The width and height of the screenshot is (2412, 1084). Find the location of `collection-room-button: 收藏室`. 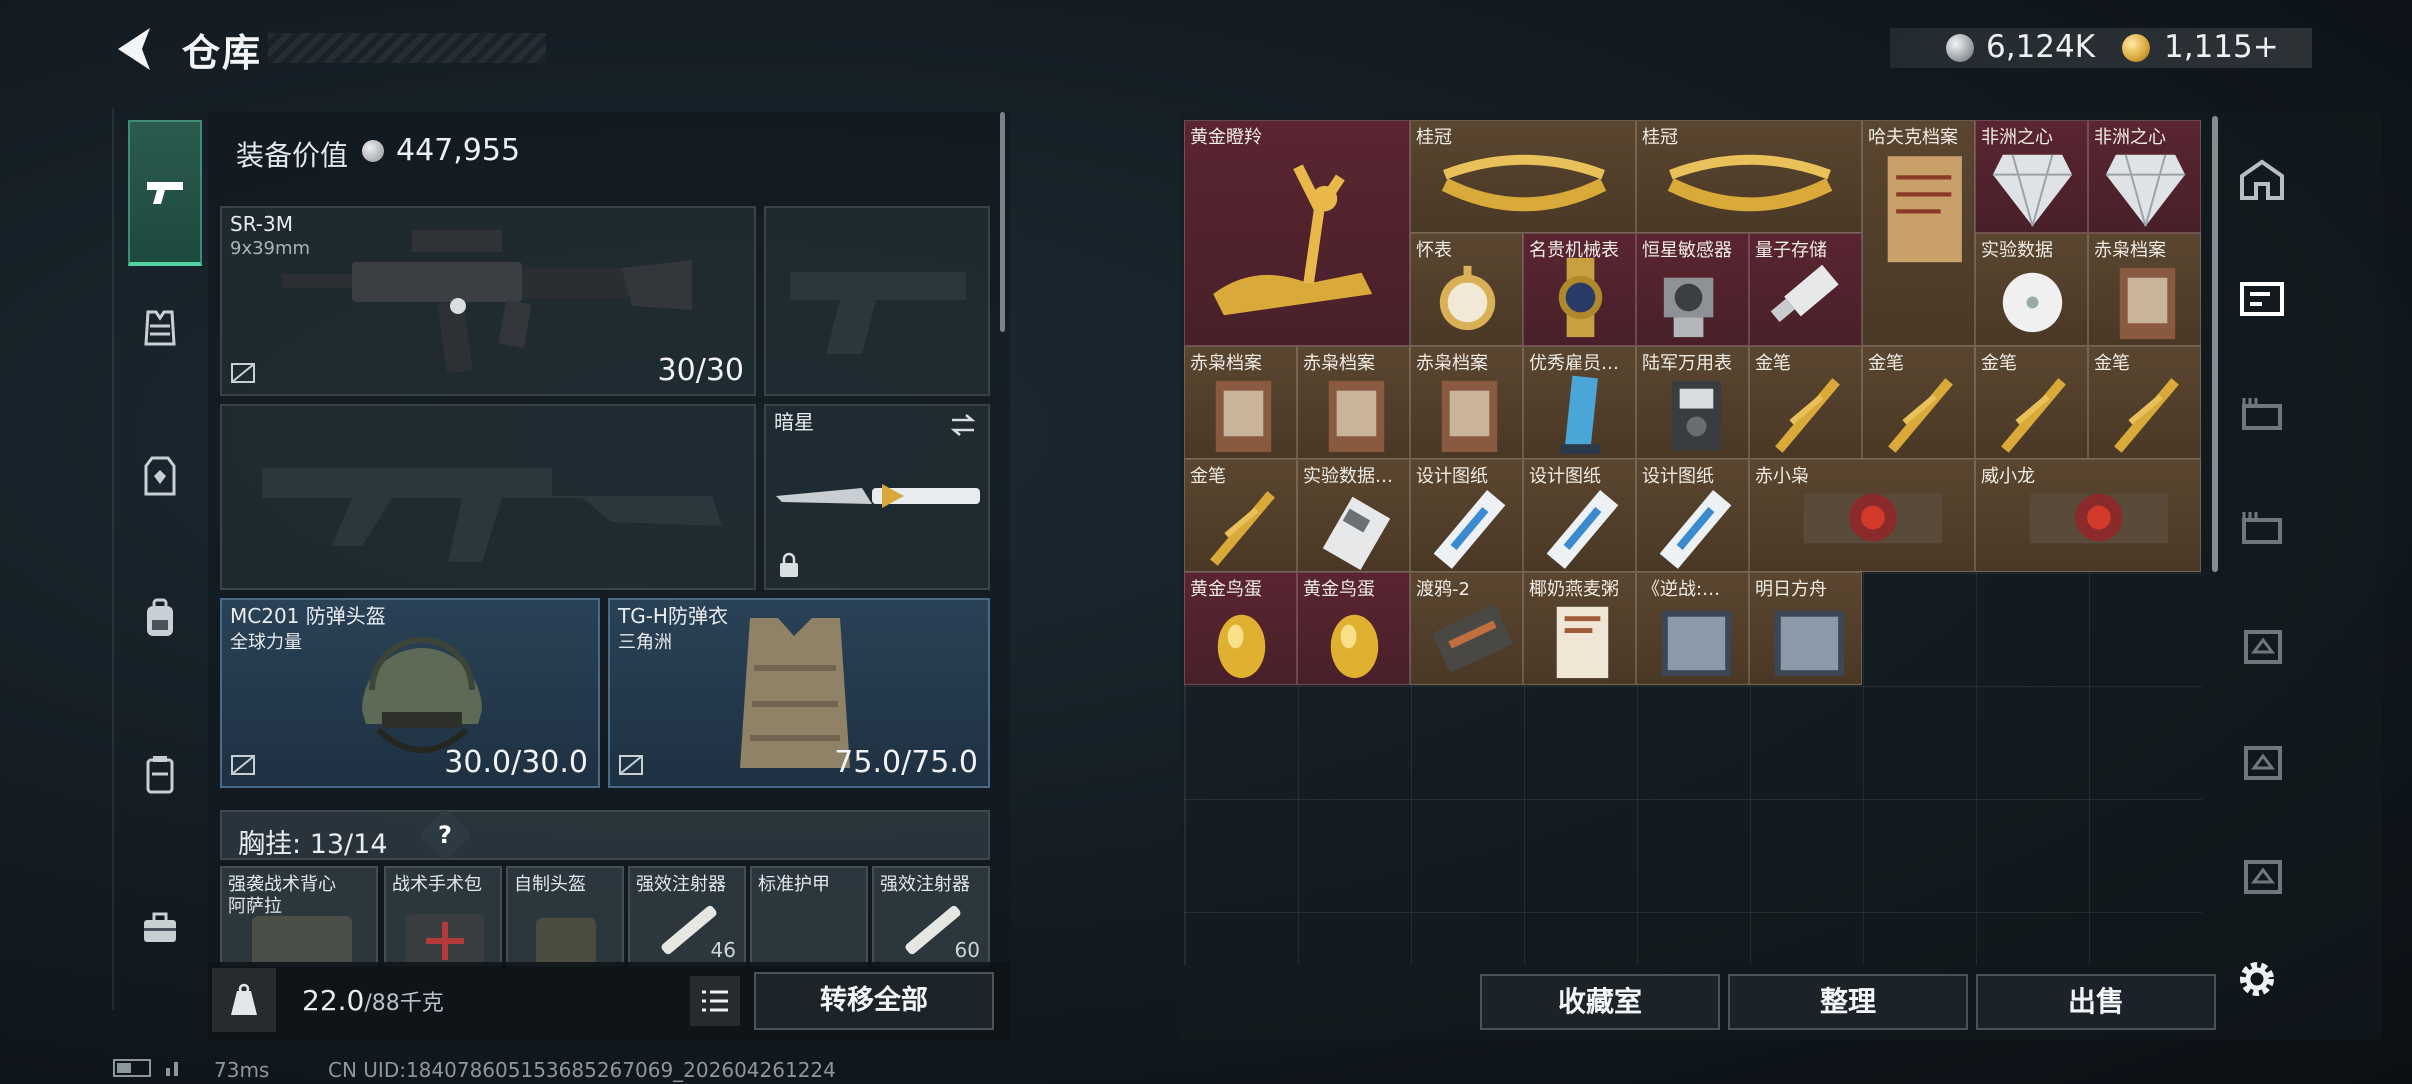

collection-room-button: 收藏室 is located at coordinates (1600, 1002).